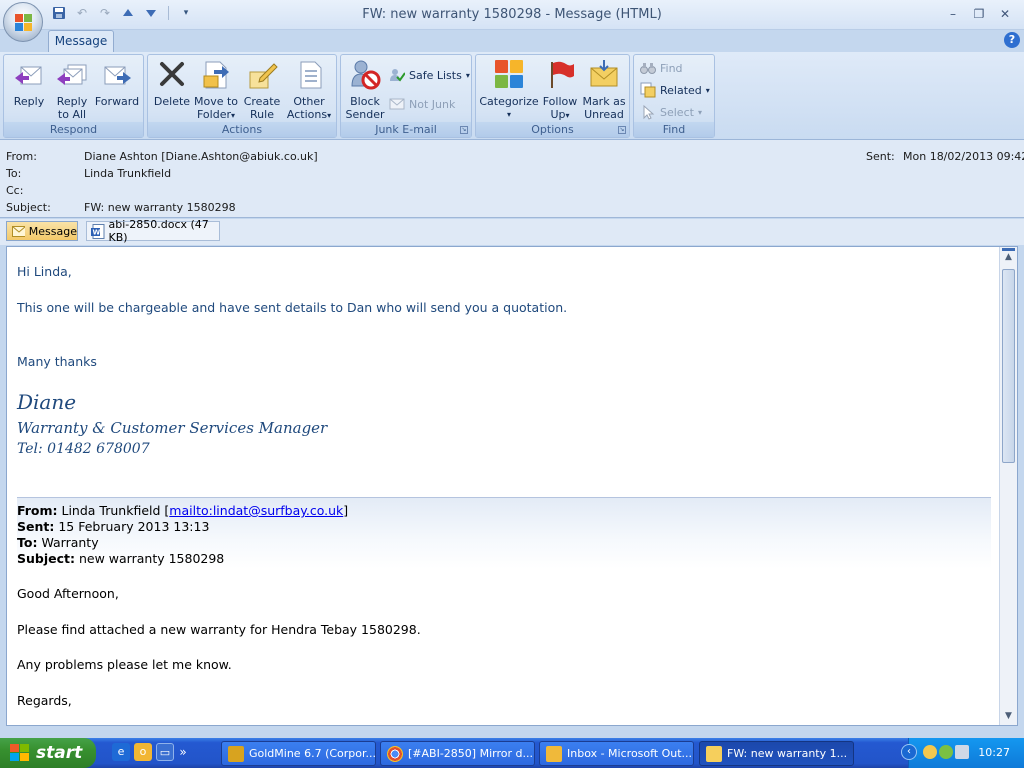  I want to click on help-icon: ?, so click(1012, 40).